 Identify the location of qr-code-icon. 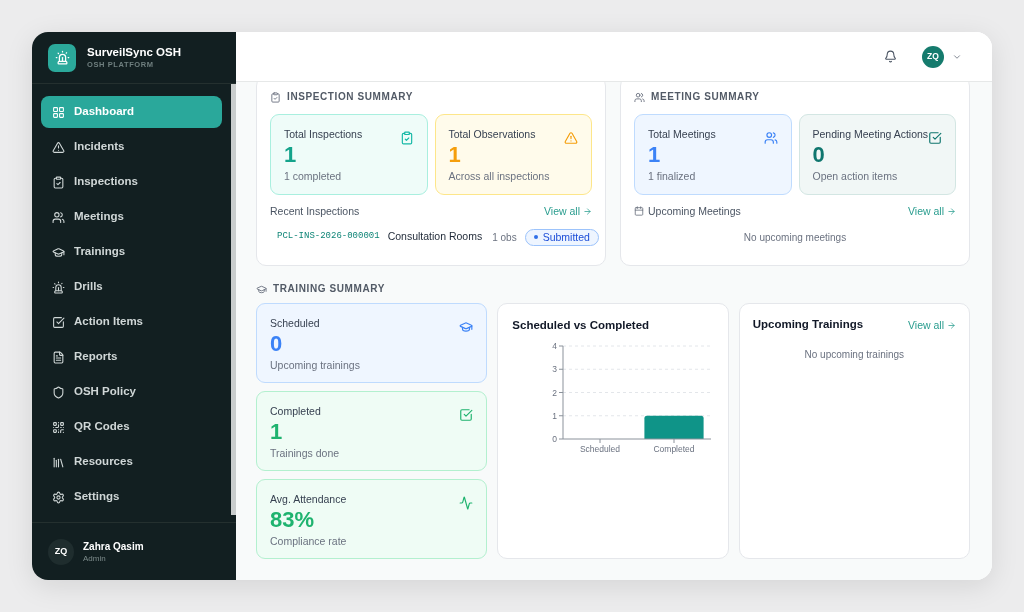
(58, 427).